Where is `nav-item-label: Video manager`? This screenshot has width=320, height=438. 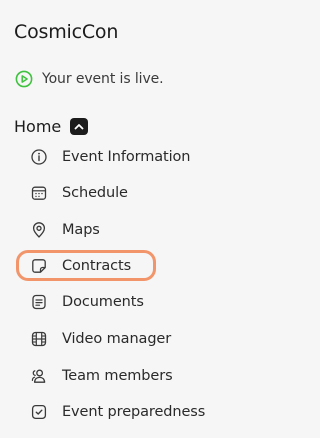
nav-item-label: Video manager is located at coordinates (117, 339).